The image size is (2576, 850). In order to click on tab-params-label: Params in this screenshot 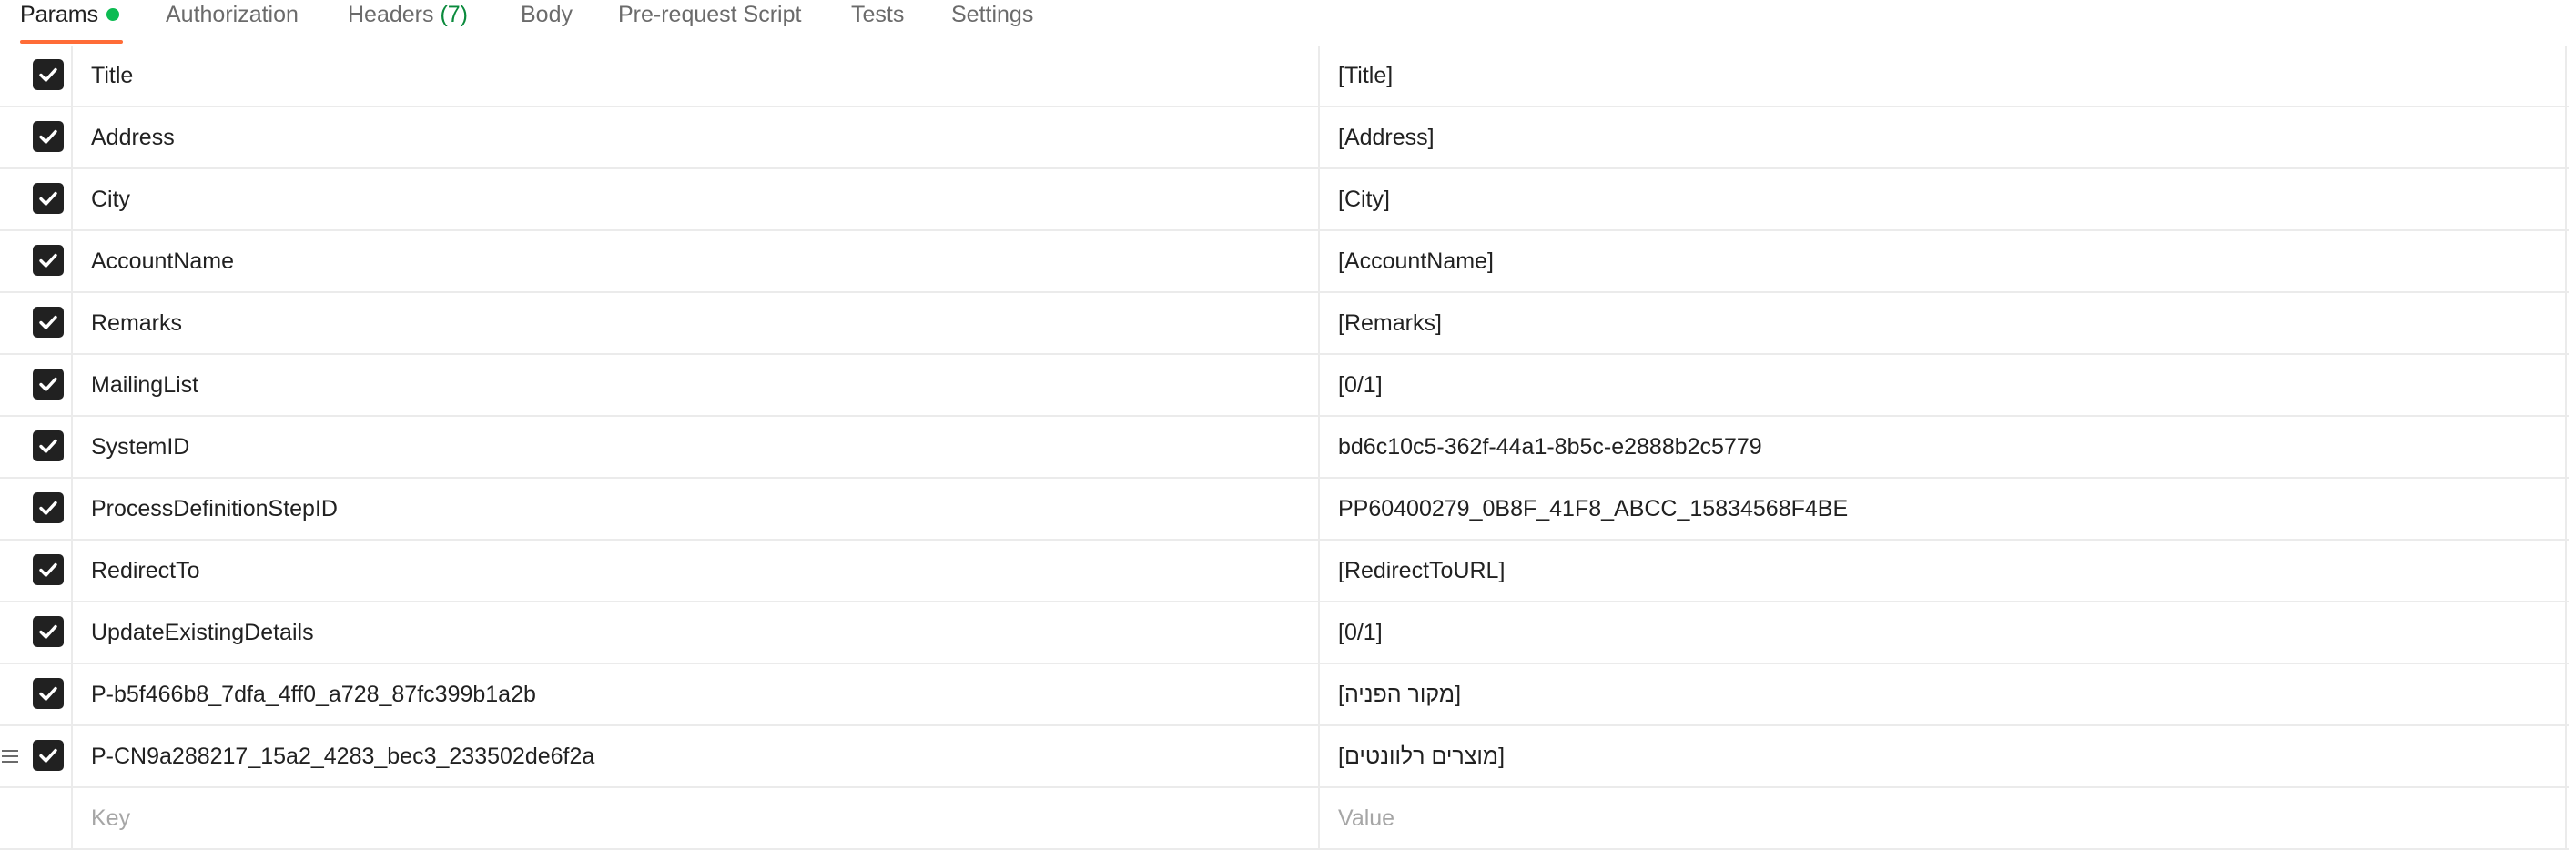, I will do `click(59, 14)`.